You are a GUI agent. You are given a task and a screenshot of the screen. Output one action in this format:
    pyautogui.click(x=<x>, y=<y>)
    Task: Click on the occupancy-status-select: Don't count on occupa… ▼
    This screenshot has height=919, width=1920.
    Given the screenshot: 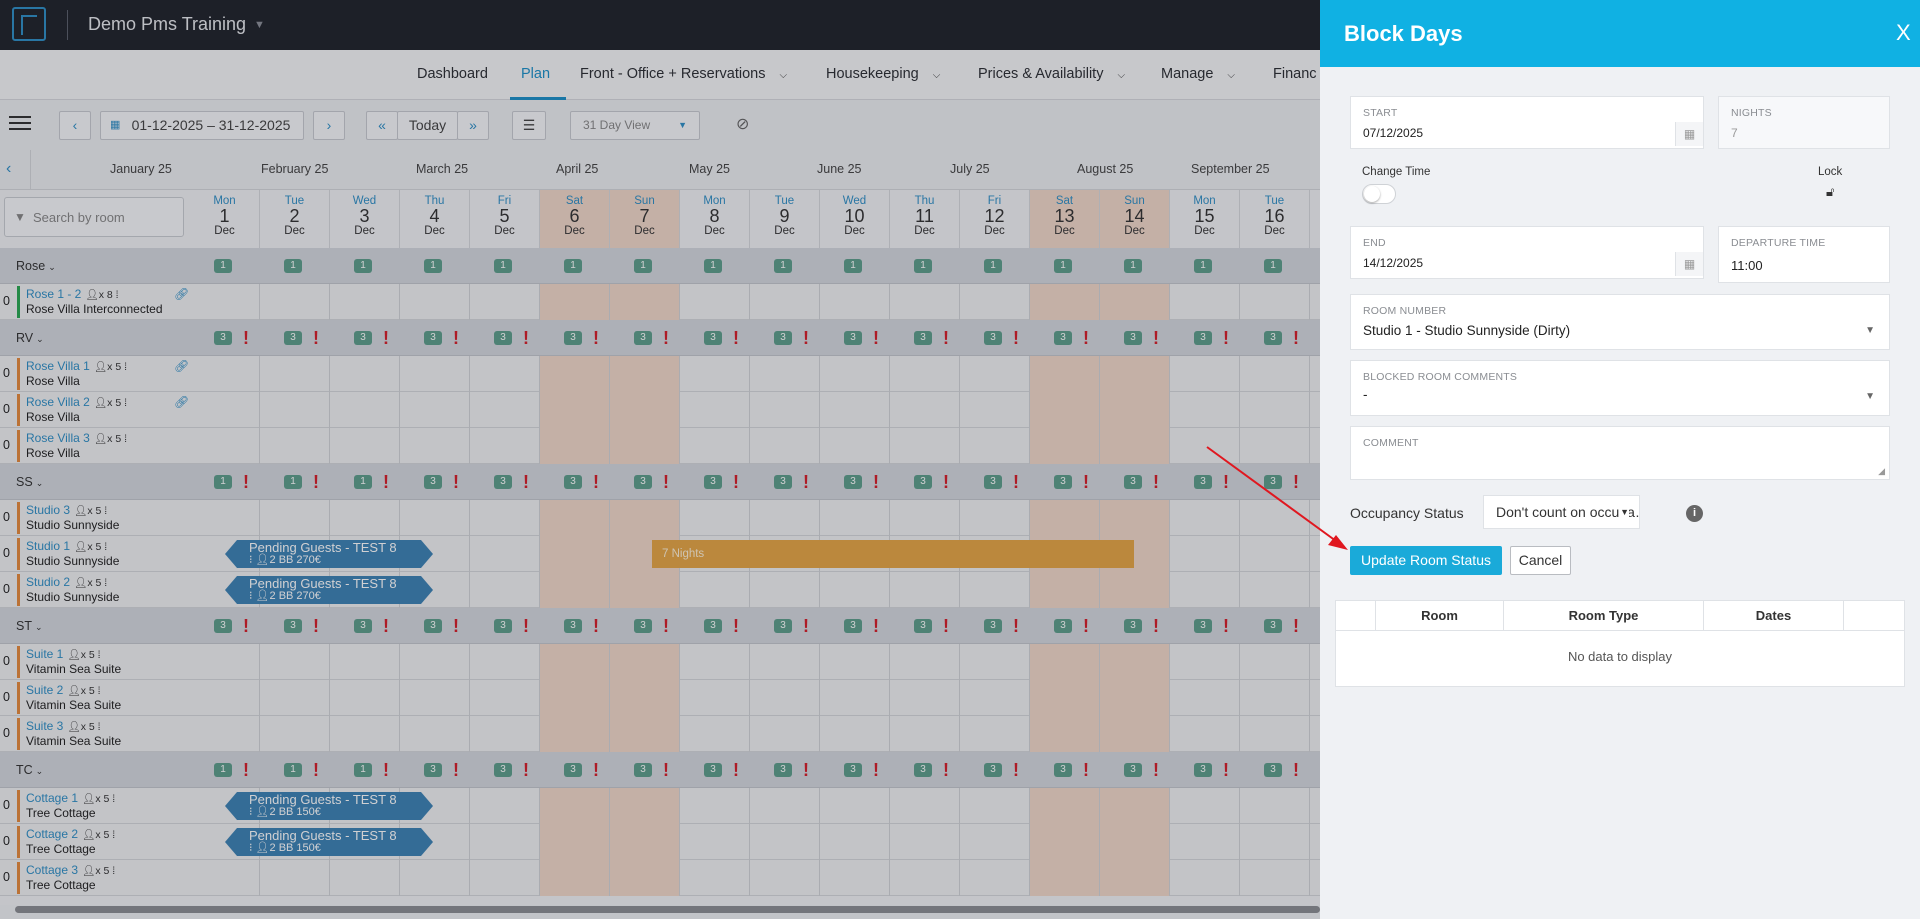 What is the action you would take?
    pyautogui.click(x=1561, y=512)
    